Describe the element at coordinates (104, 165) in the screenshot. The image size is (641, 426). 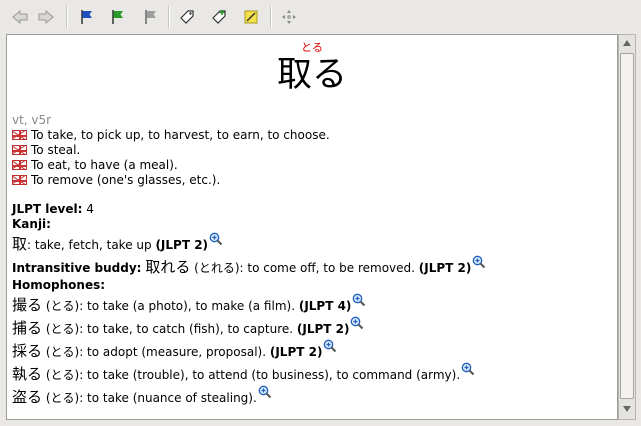
I see `sense-text: To eat, to have (a meal).` at that location.